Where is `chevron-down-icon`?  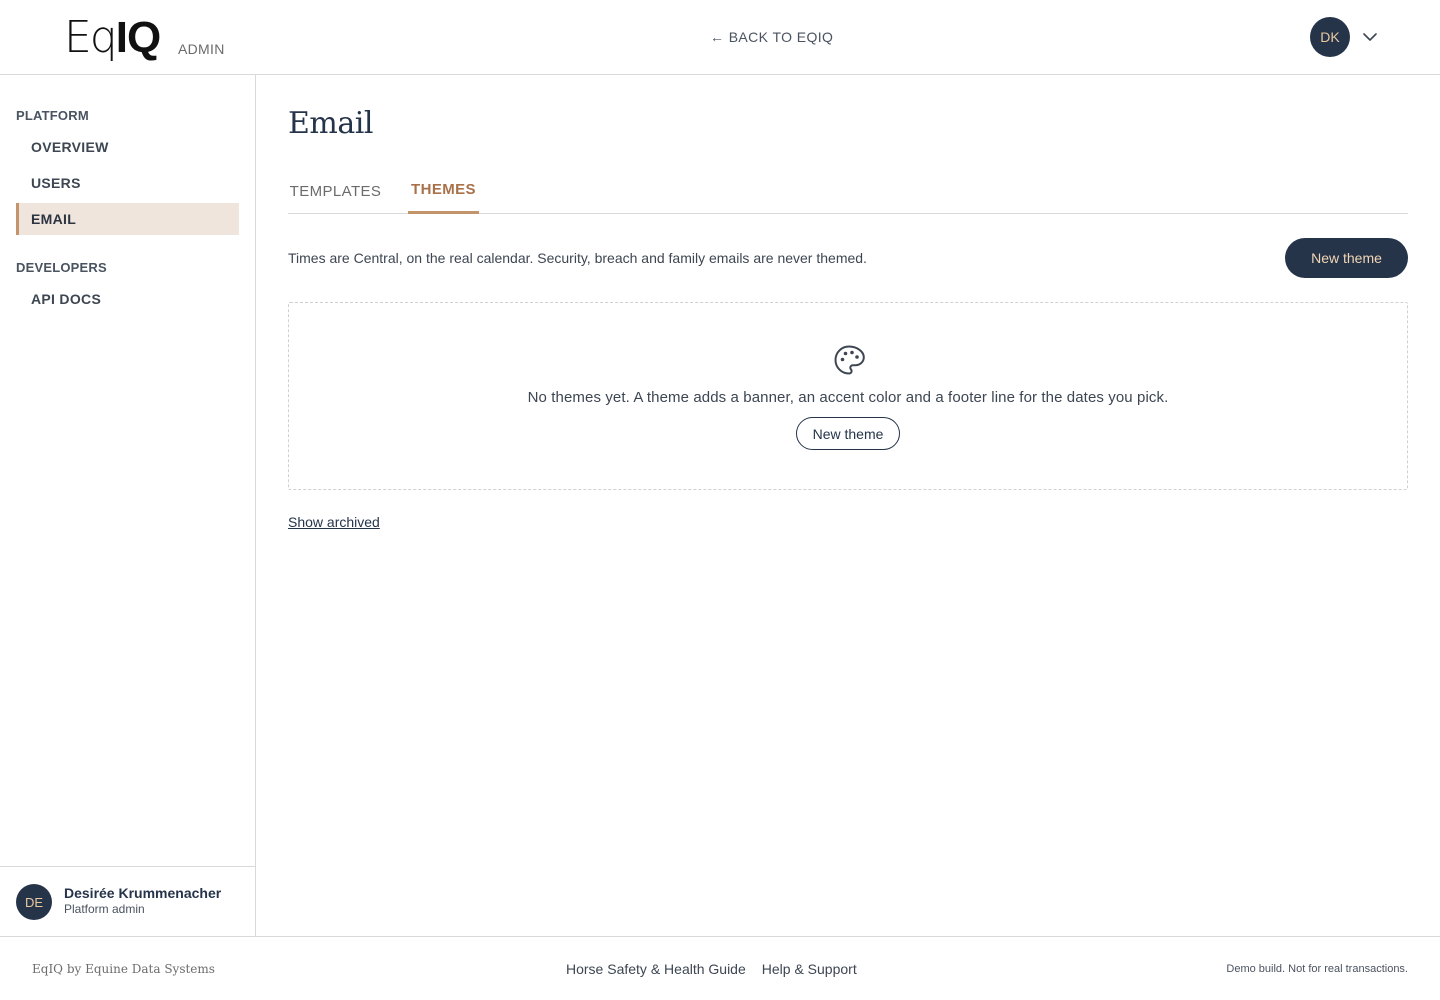
chevron-down-icon is located at coordinates (1370, 37).